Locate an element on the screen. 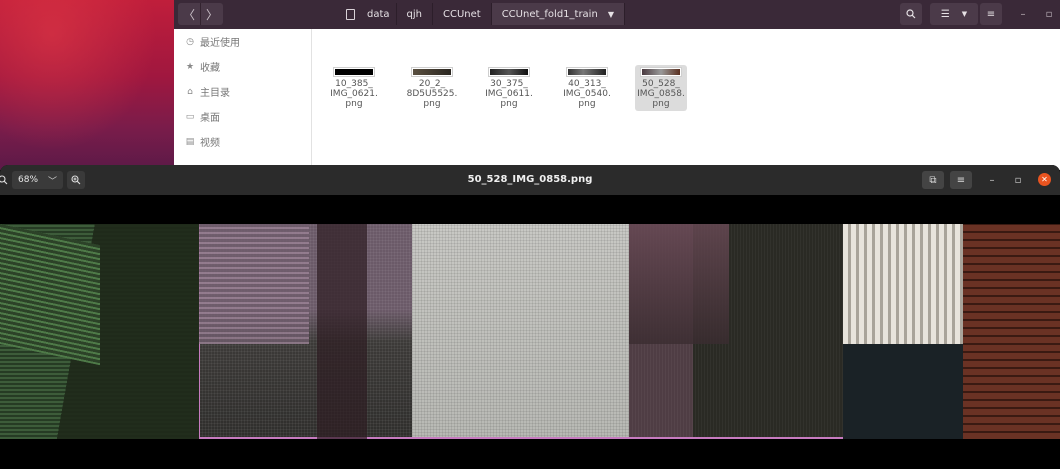 The height and width of the screenshot is (469, 1060). sidebar-item-starred: ★ 收藏 is located at coordinates (242, 66).